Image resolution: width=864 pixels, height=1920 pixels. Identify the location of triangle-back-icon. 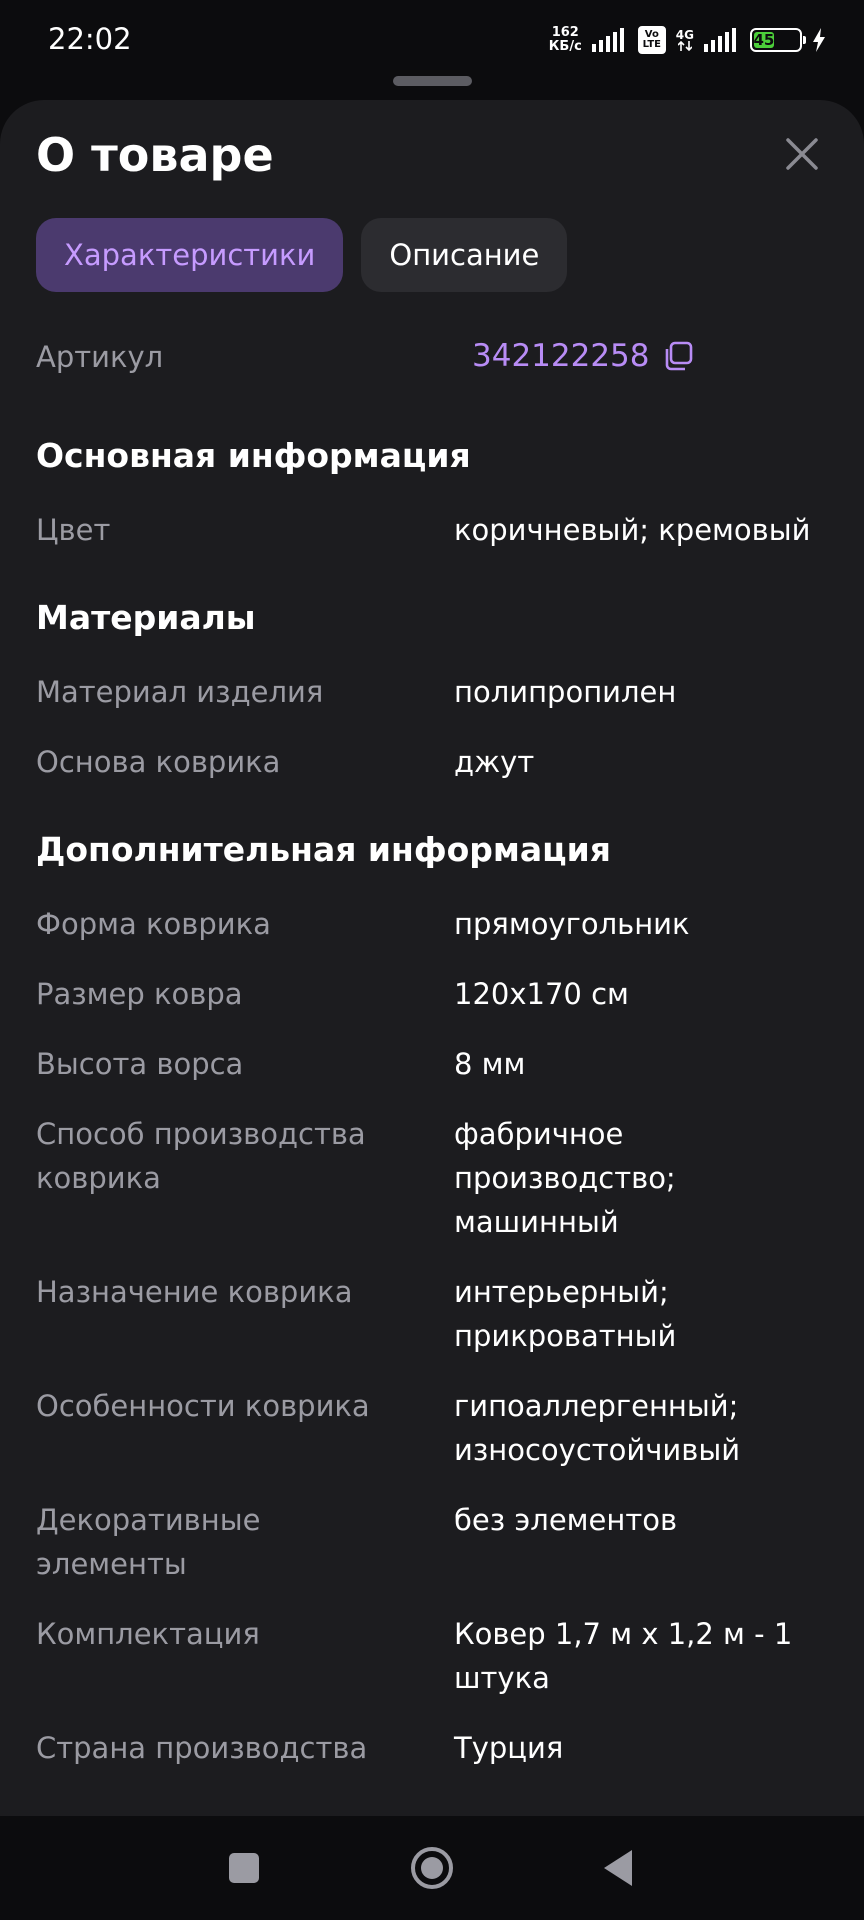
(618, 1868).